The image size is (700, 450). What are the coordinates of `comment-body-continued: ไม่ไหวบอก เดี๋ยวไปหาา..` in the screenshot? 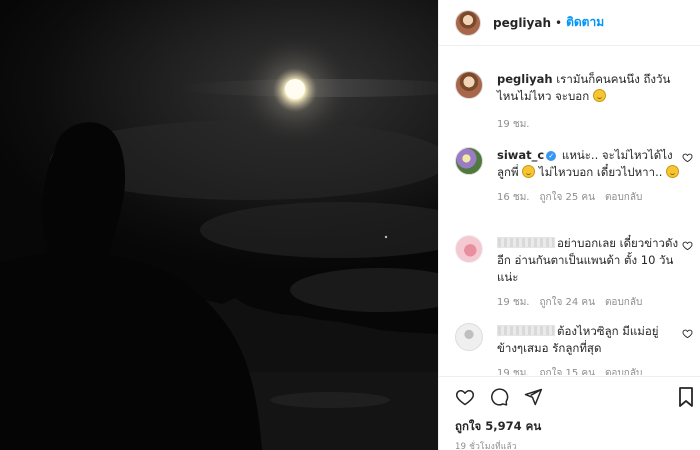 It's located at (600, 172).